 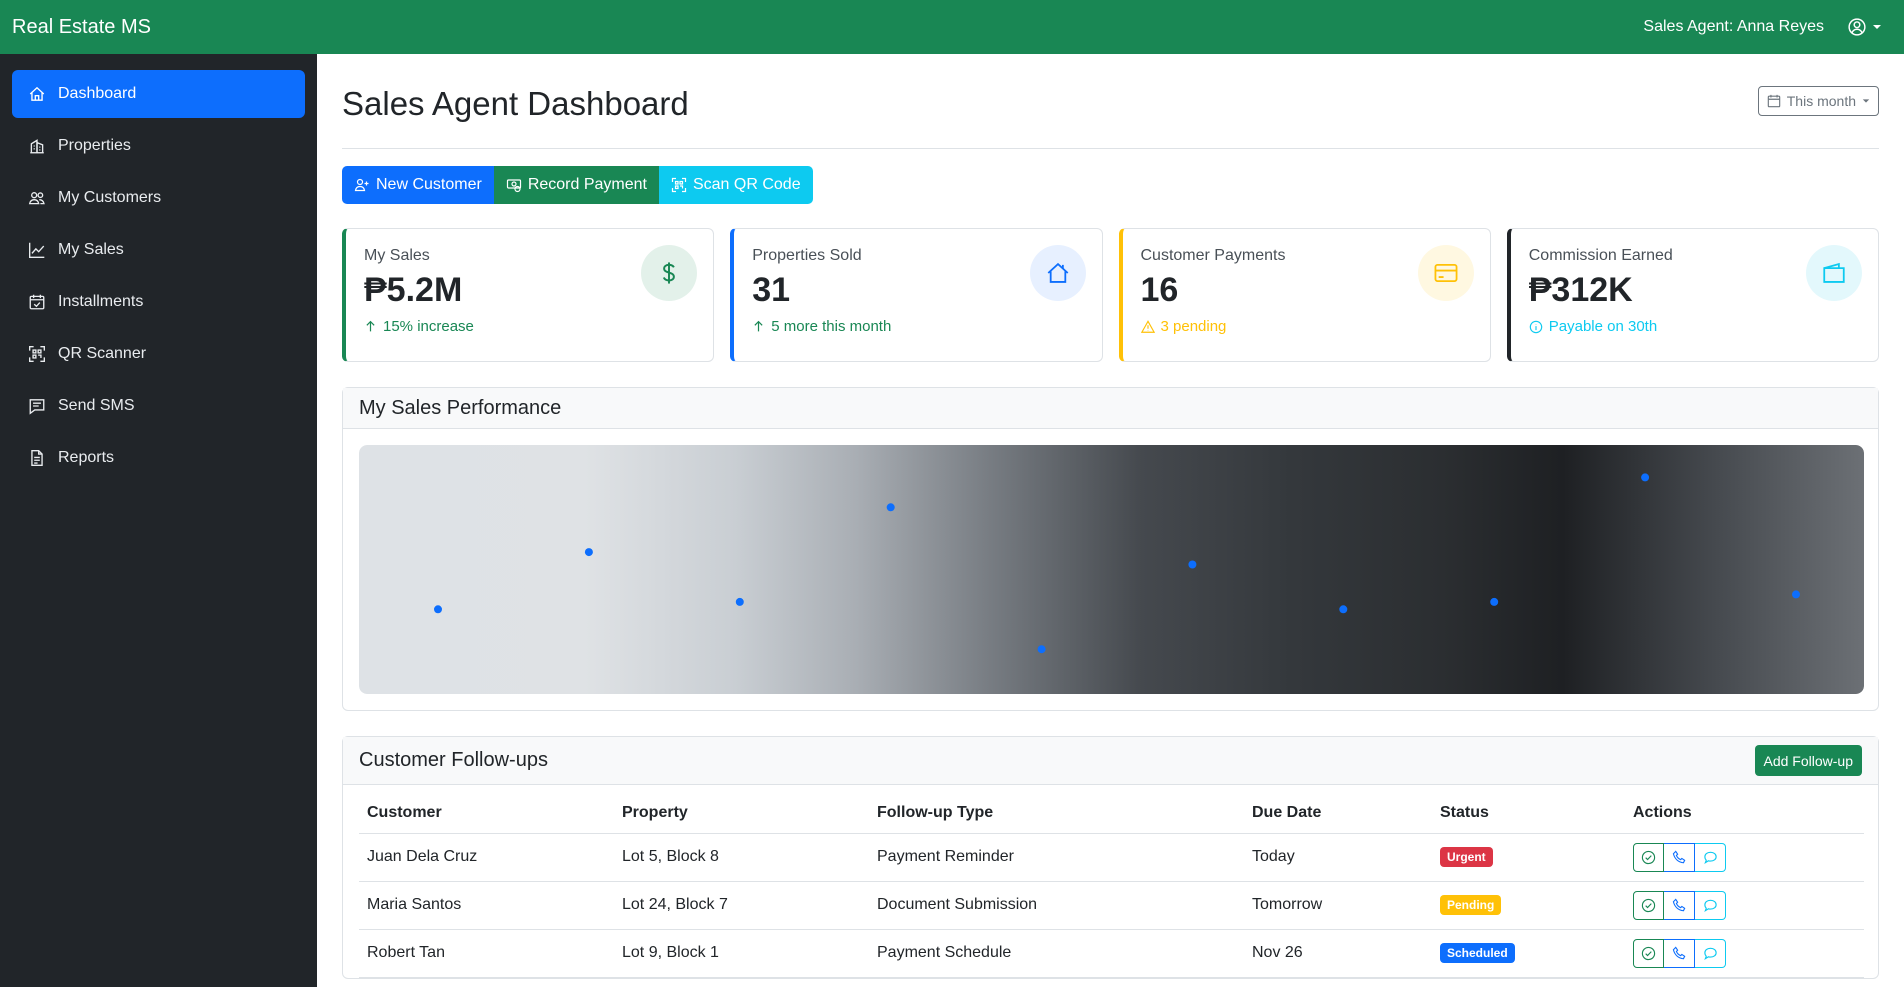 What do you see at coordinates (1147, 326) in the screenshot?
I see `warning-icon` at bounding box center [1147, 326].